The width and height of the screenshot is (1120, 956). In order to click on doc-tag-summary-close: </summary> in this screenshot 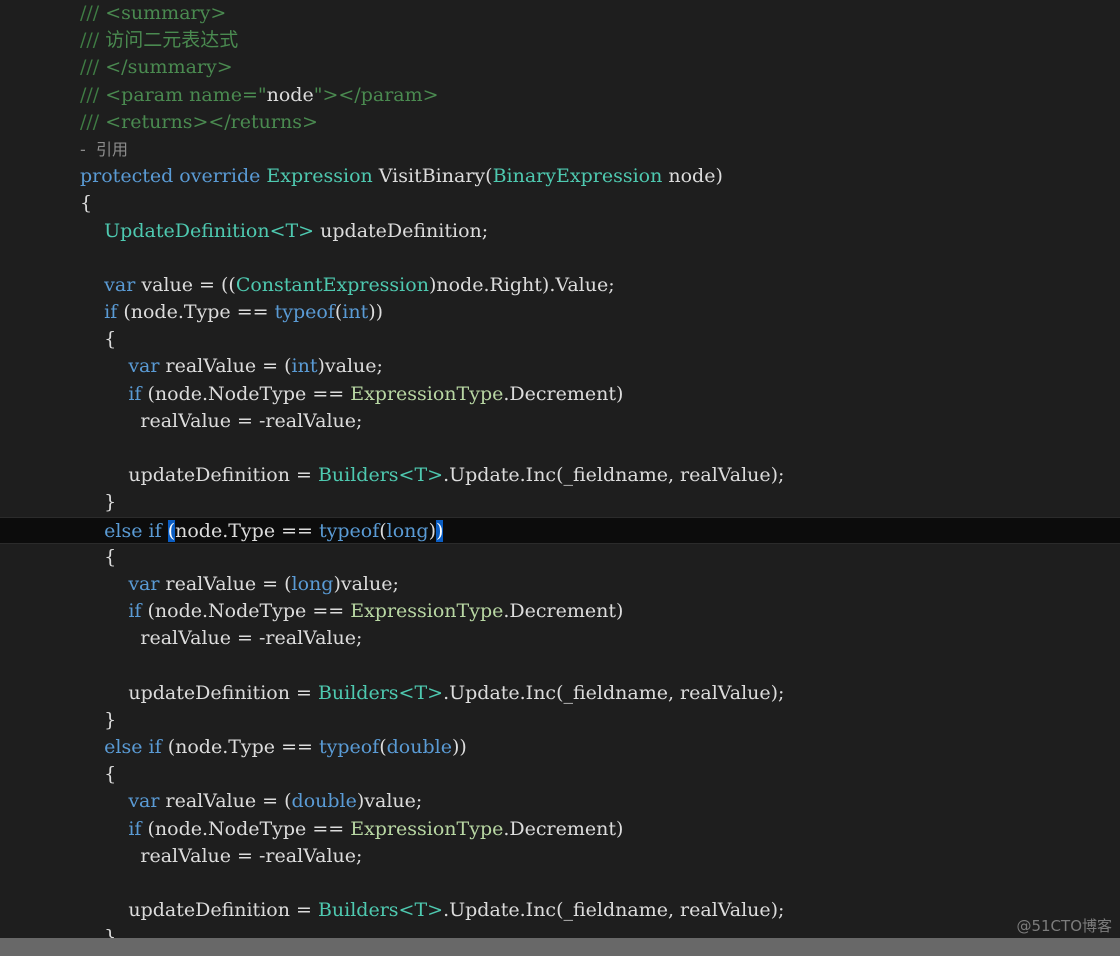, I will do `click(169, 67)`.